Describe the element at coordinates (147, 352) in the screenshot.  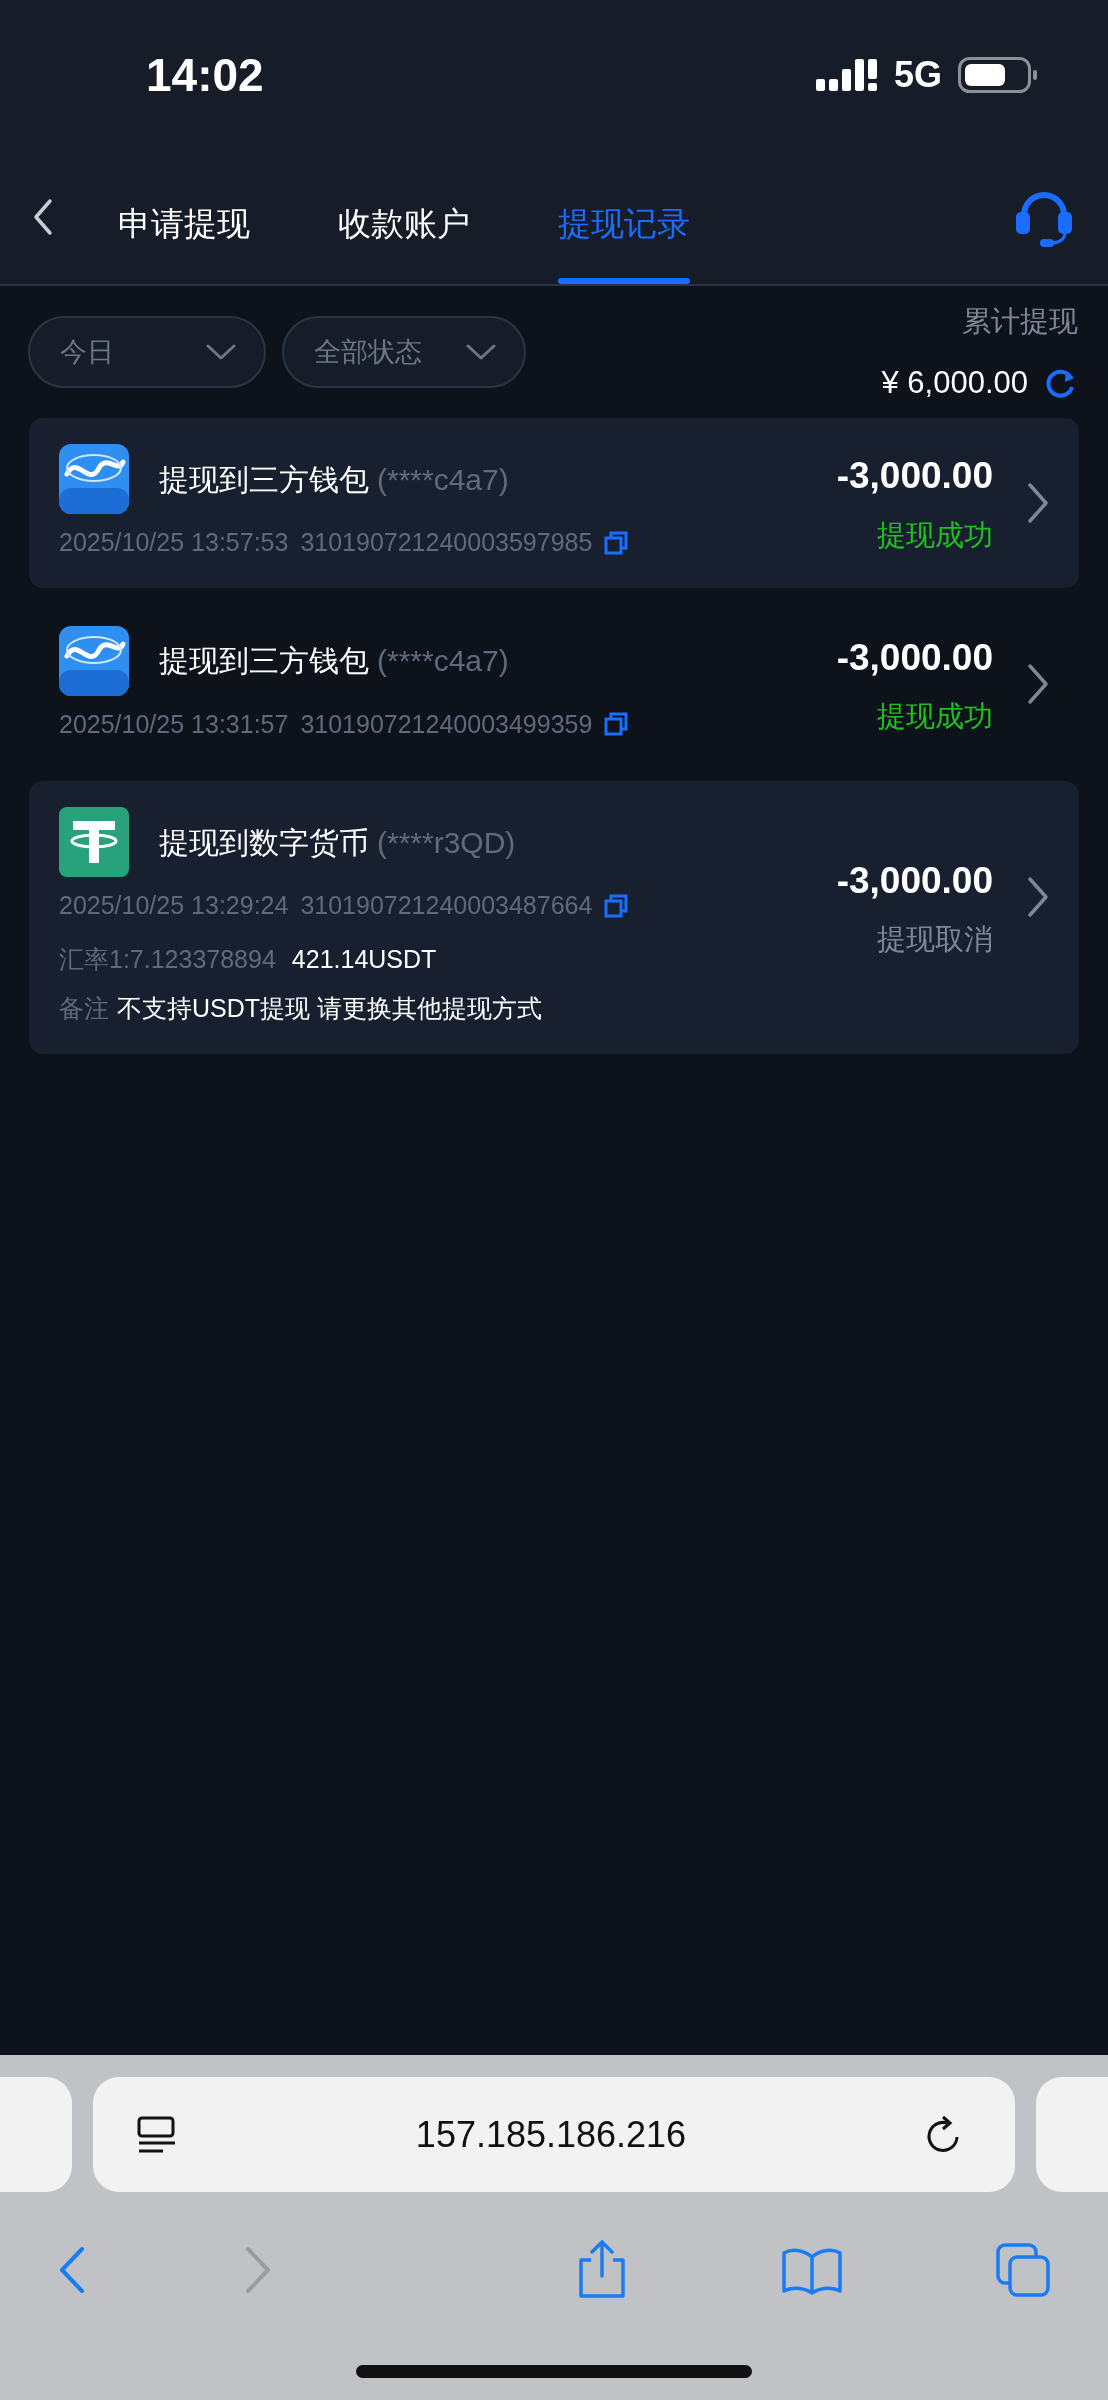
I see `filter-dropdown: 今日` at that location.